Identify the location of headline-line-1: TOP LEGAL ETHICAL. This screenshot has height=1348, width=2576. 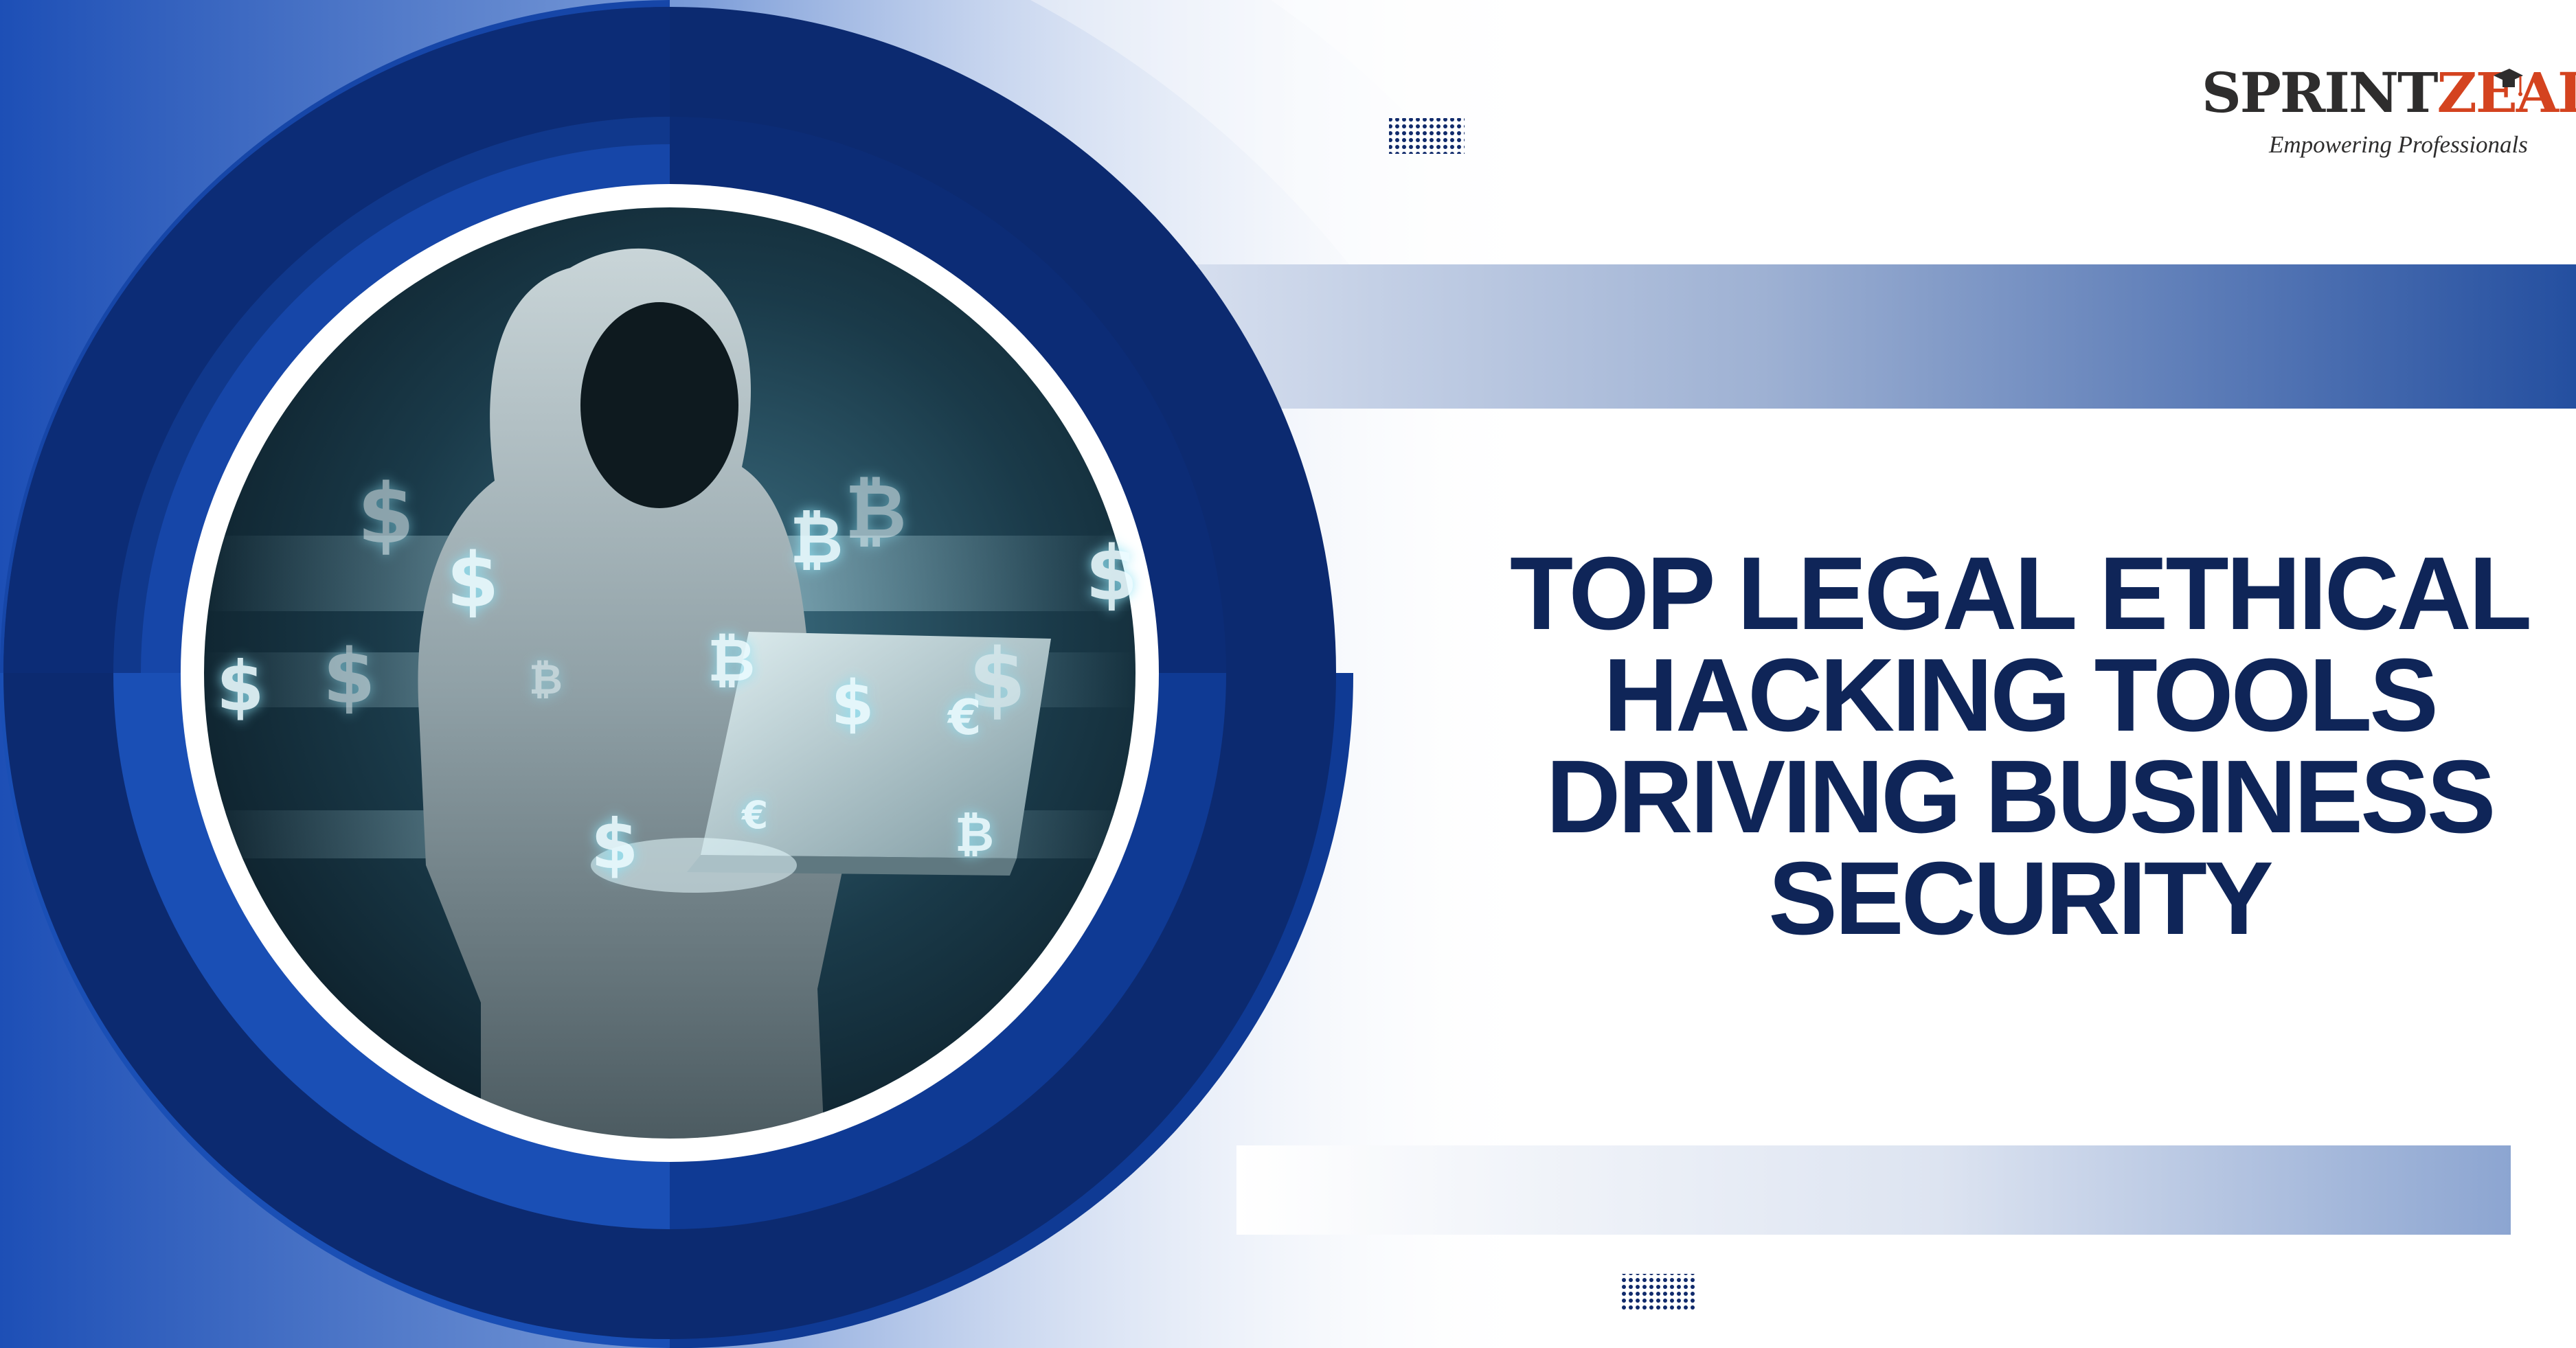
(2020, 593).